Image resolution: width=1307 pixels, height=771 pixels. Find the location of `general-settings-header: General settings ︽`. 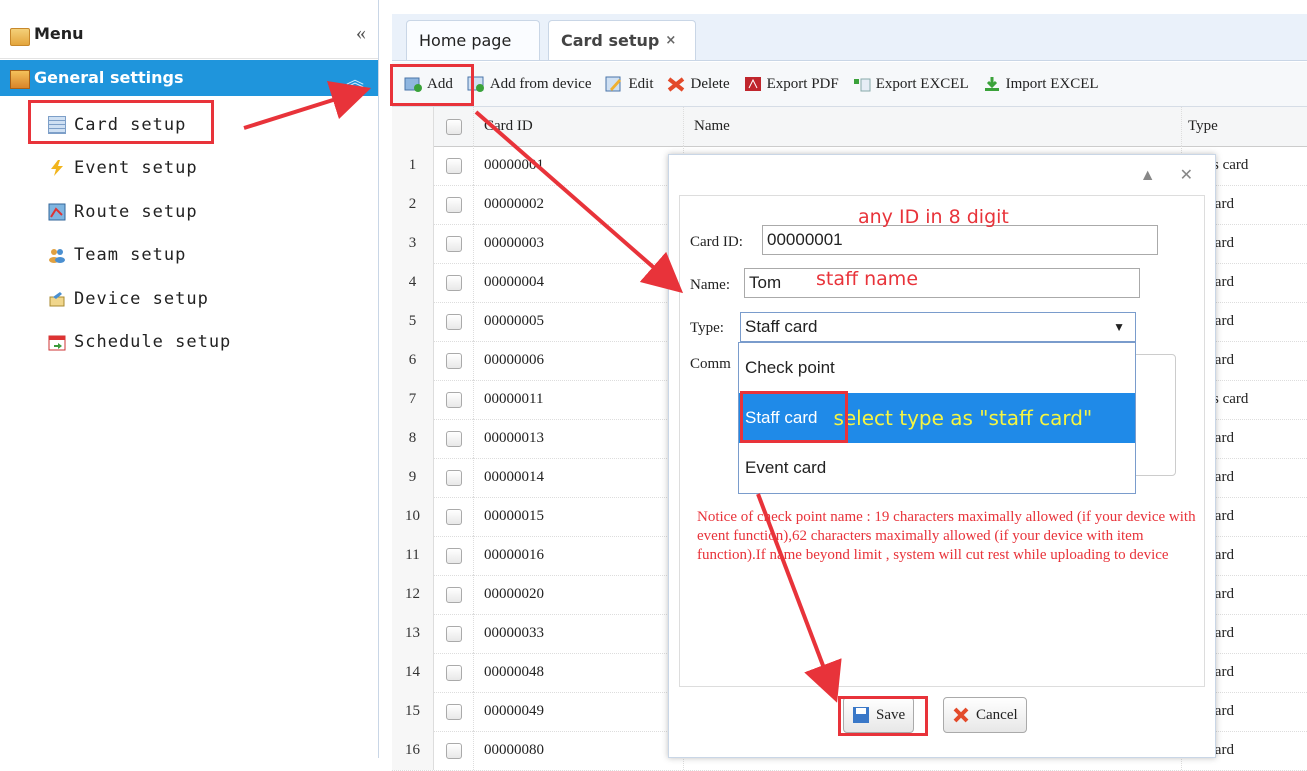

general-settings-header: General settings ︽ is located at coordinates (189, 78).